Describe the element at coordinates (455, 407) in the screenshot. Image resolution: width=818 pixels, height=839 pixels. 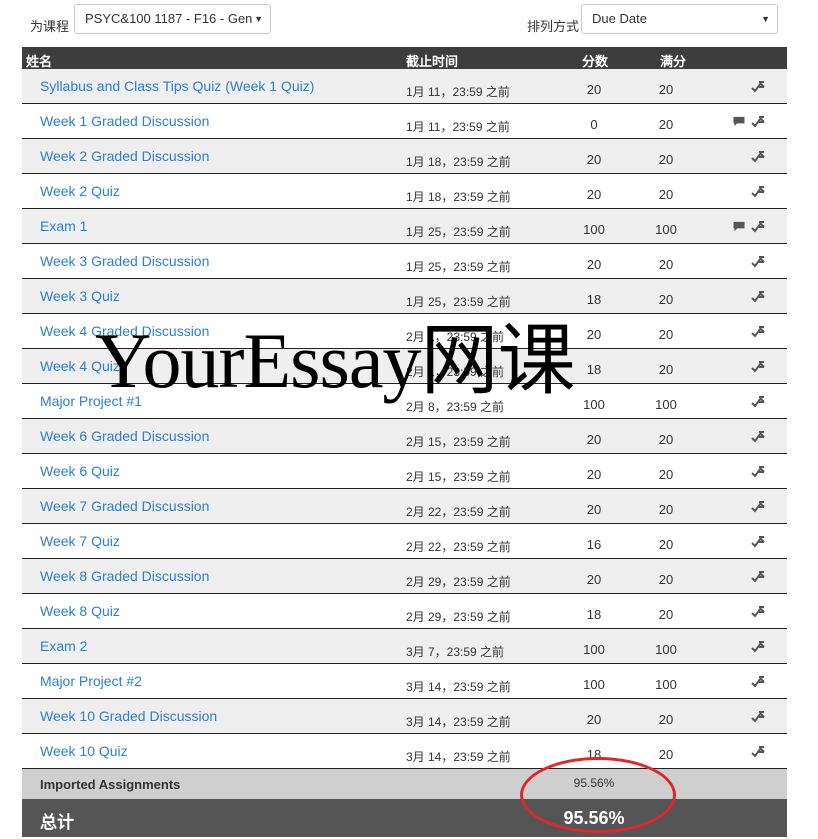
I see `due-date: 2月 8，23:59 之前` at that location.